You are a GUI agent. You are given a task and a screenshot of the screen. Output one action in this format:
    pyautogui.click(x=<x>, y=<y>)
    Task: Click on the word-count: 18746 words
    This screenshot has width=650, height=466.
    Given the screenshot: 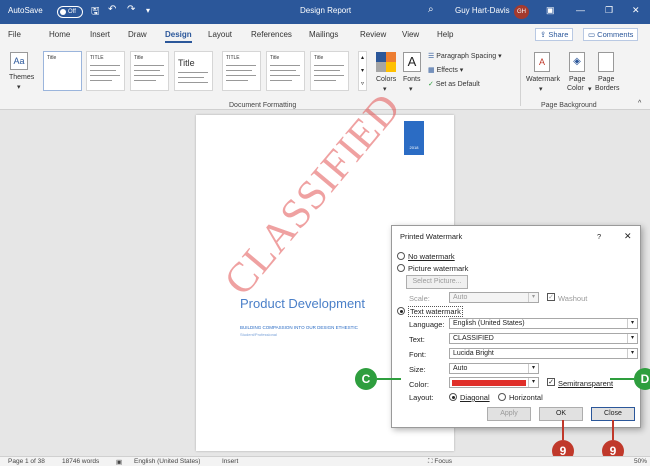 What is the action you would take?
    pyautogui.click(x=80, y=461)
    